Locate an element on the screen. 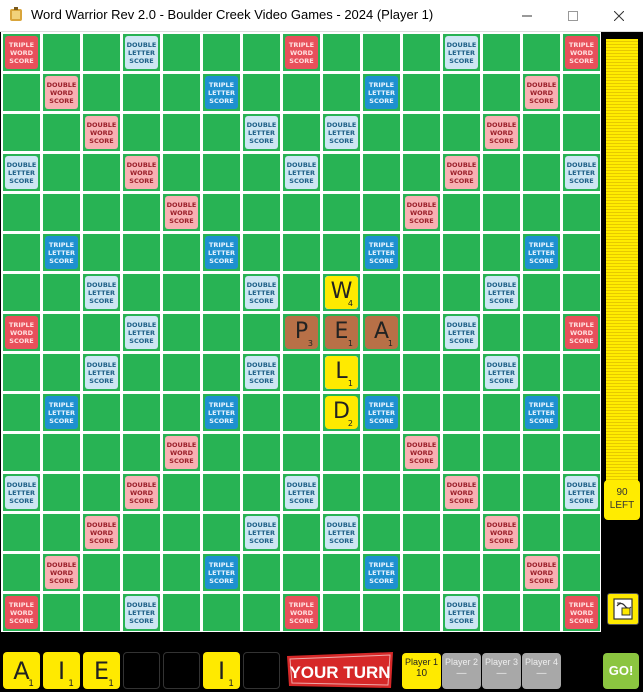 The image size is (643, 692). placed-tile: E1 is located at coordinates (341, 332).